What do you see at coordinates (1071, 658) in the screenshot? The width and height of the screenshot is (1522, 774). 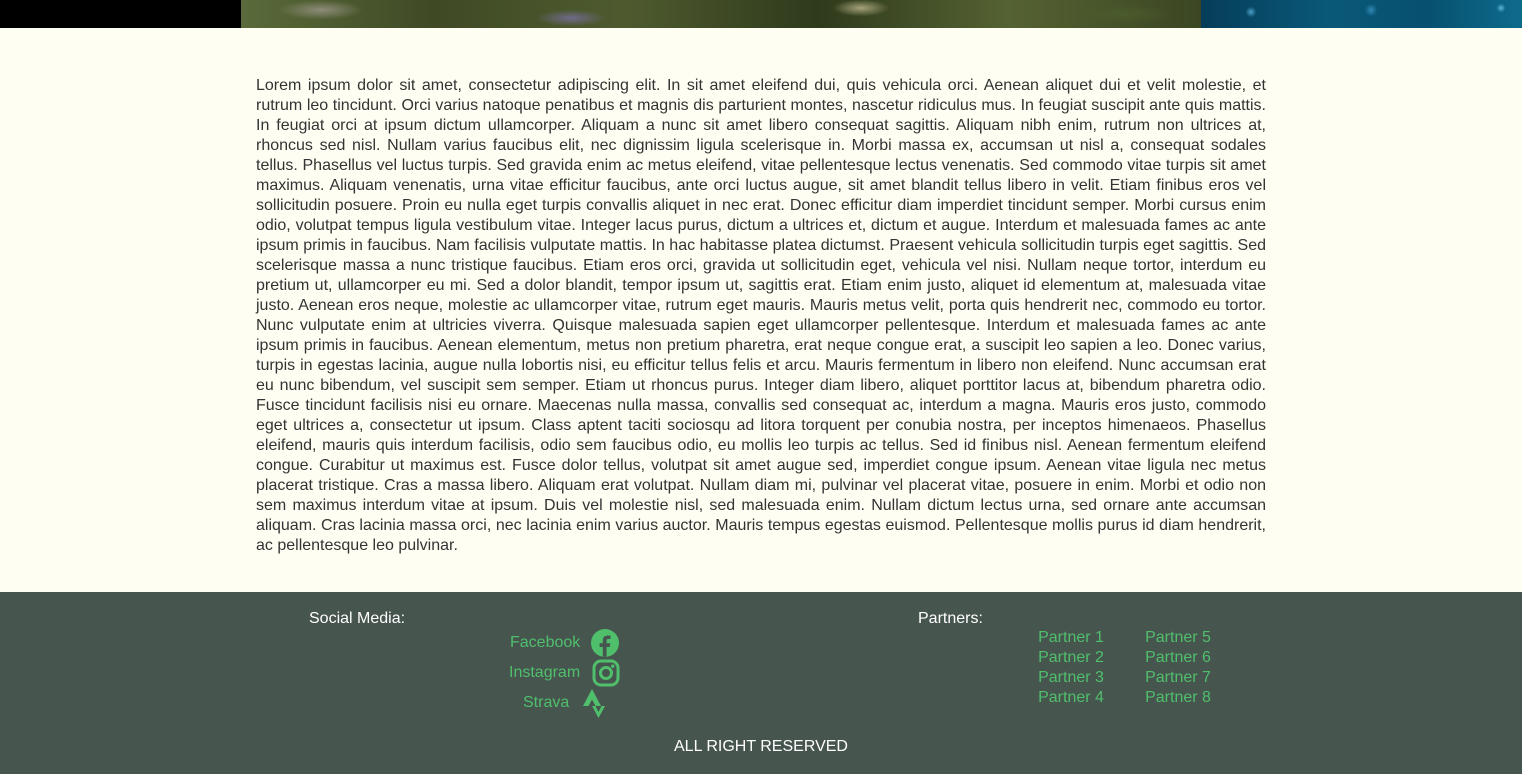 I see `partner-link-2: Partner 2` at bounding box center [1071, 658].